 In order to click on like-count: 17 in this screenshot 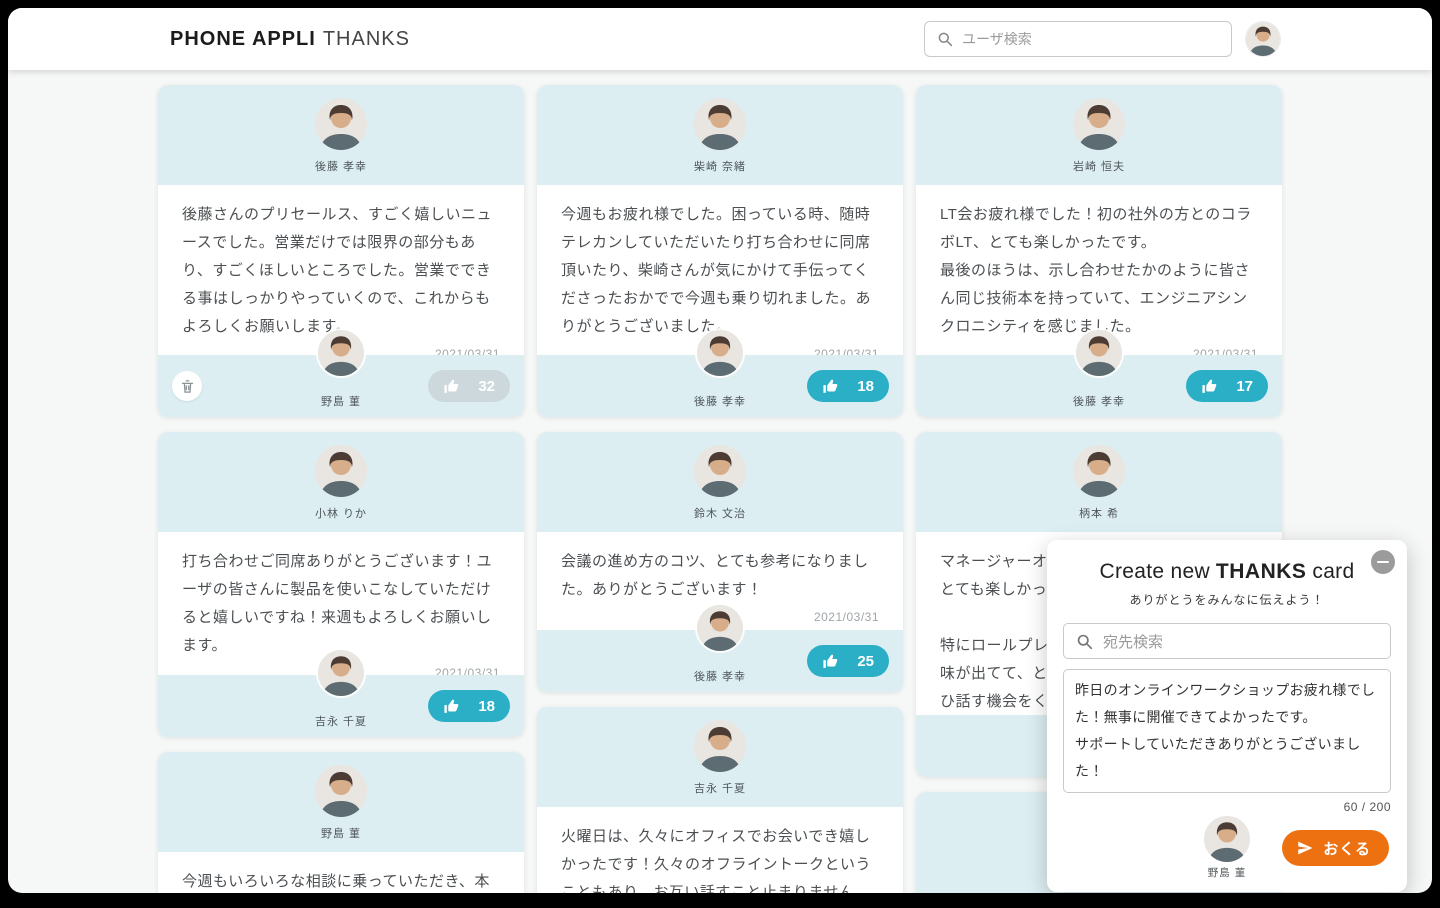, I will do `click(1244, 386)`.